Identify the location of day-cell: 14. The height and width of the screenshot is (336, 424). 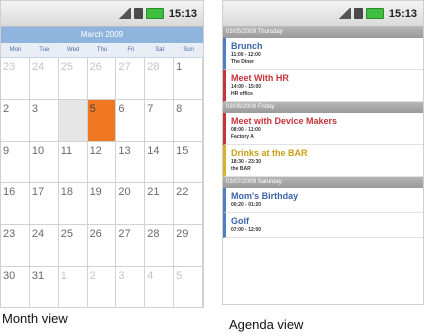
(160, 162).